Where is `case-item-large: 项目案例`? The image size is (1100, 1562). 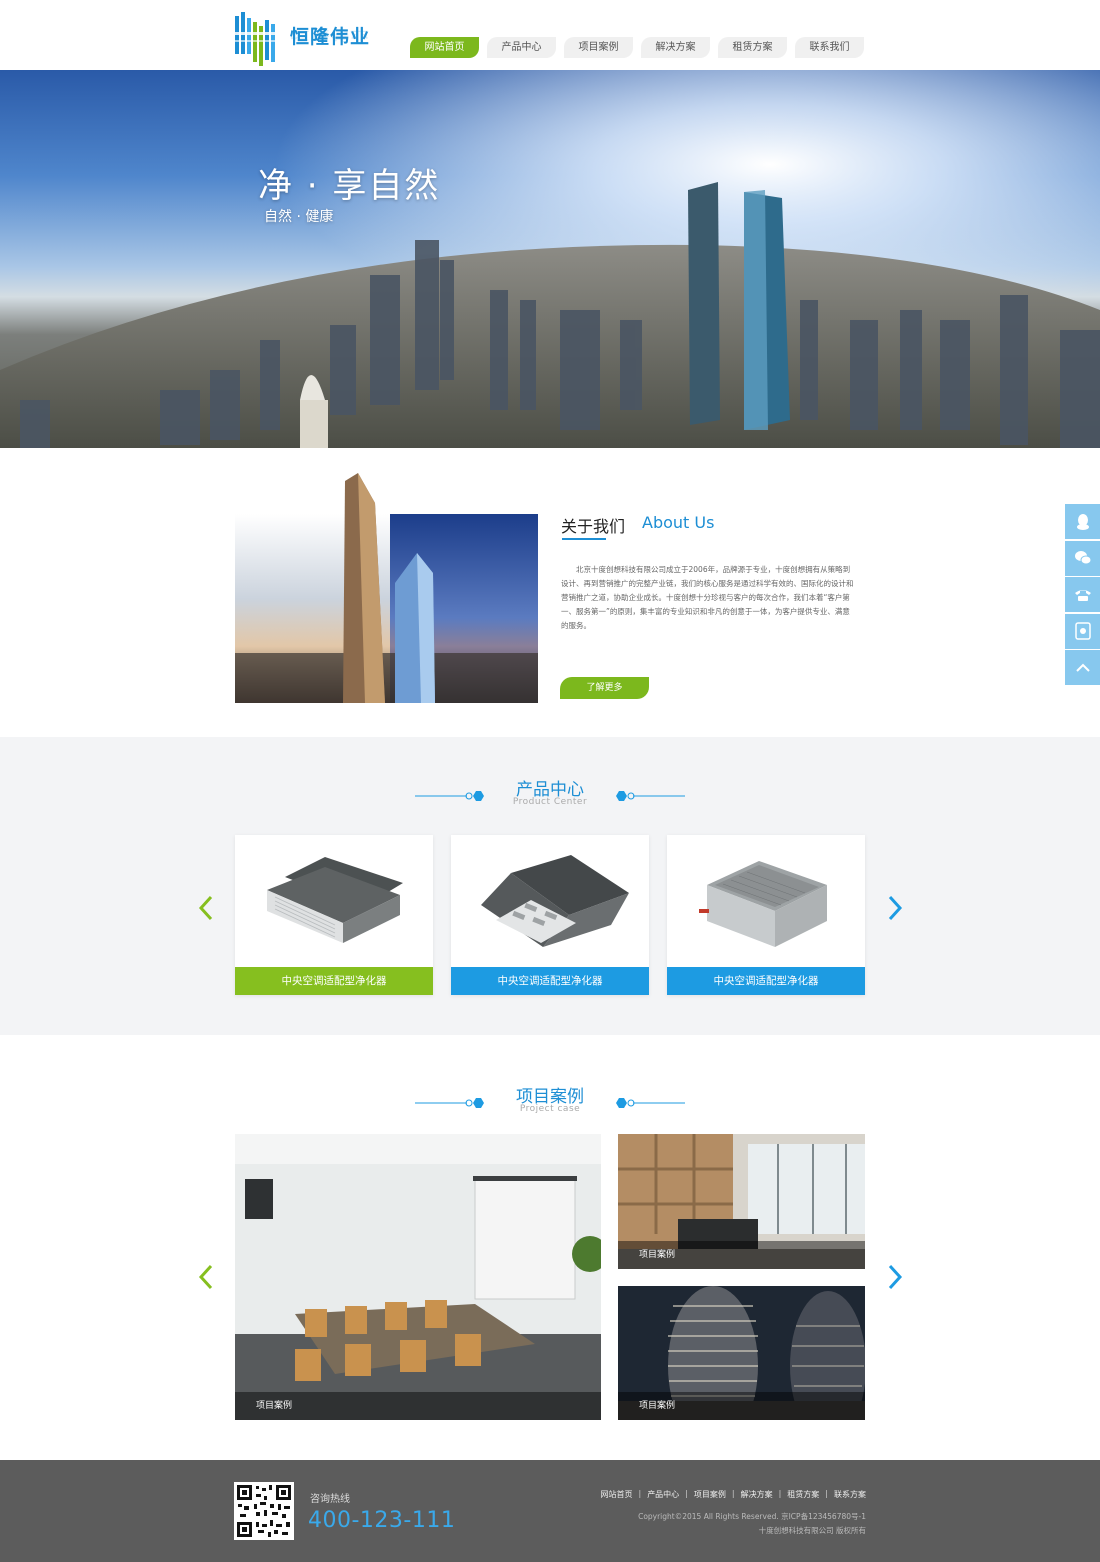 case-item-large: 项目案例 is located at coordinates (418, 1277).